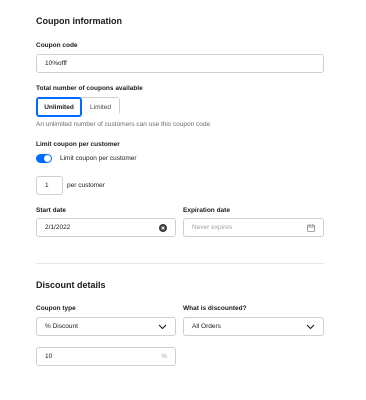 The width and height of the screenshot is (366, 400). I want to click on unlimited-option-button: Unlimited, so click(59, 107).